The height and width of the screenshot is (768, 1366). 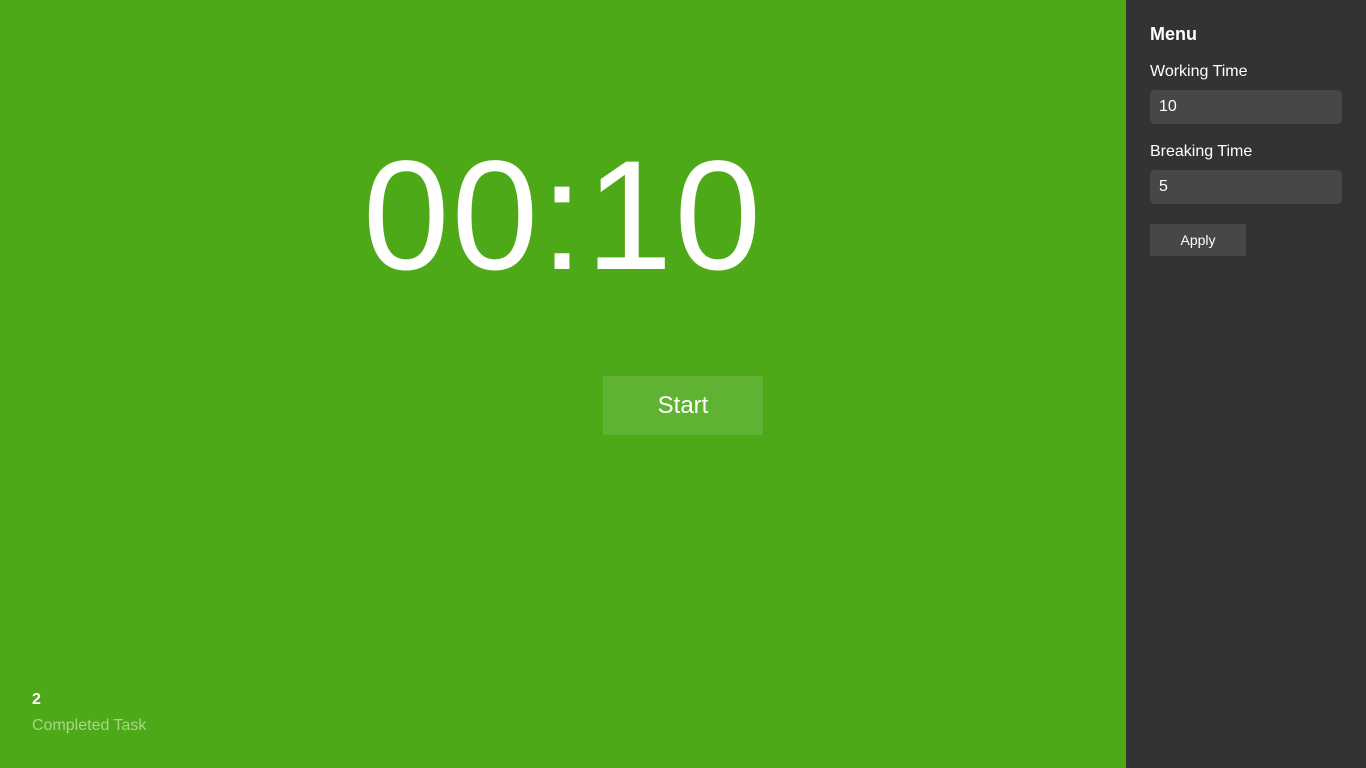 What do you see at coordinates (563, 216) in the screenshot?
I see `timer-display: 00:10` at bounding box center [563, 216].